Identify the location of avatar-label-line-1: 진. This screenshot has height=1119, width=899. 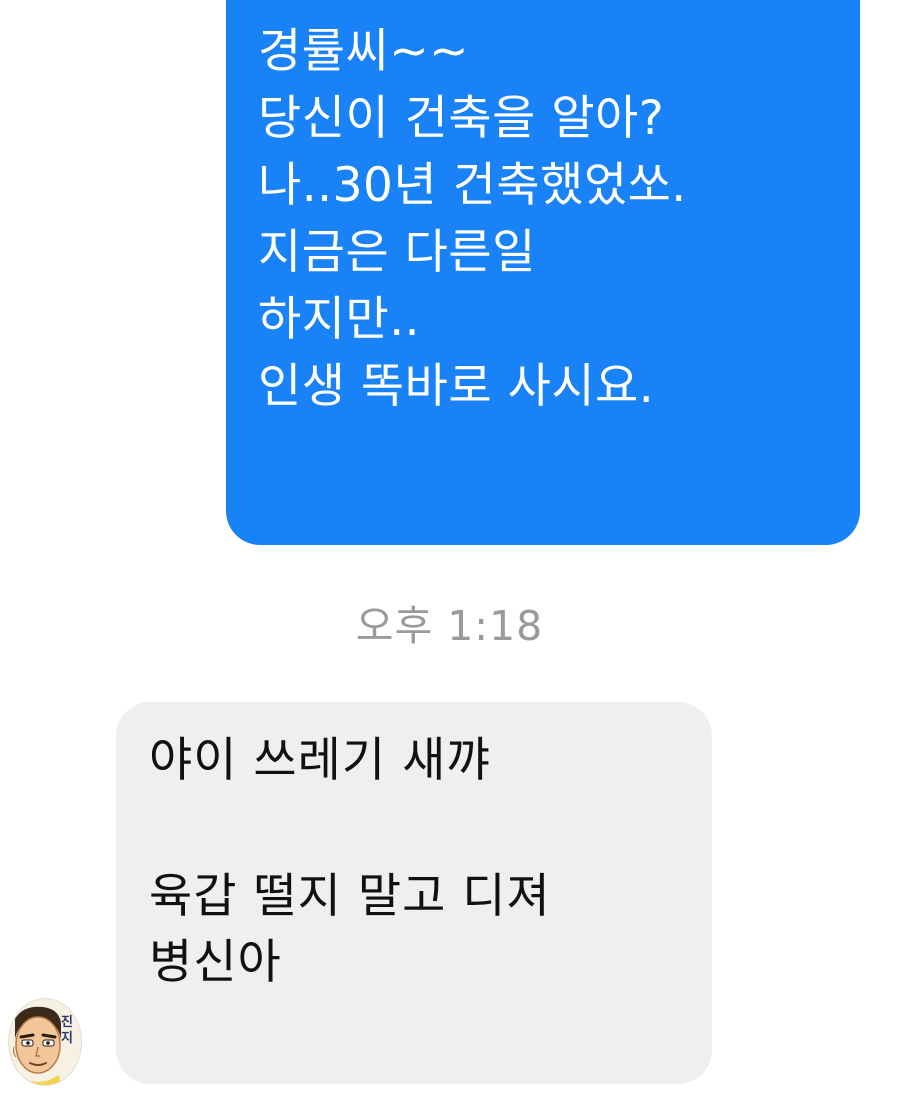
(67, 1022).